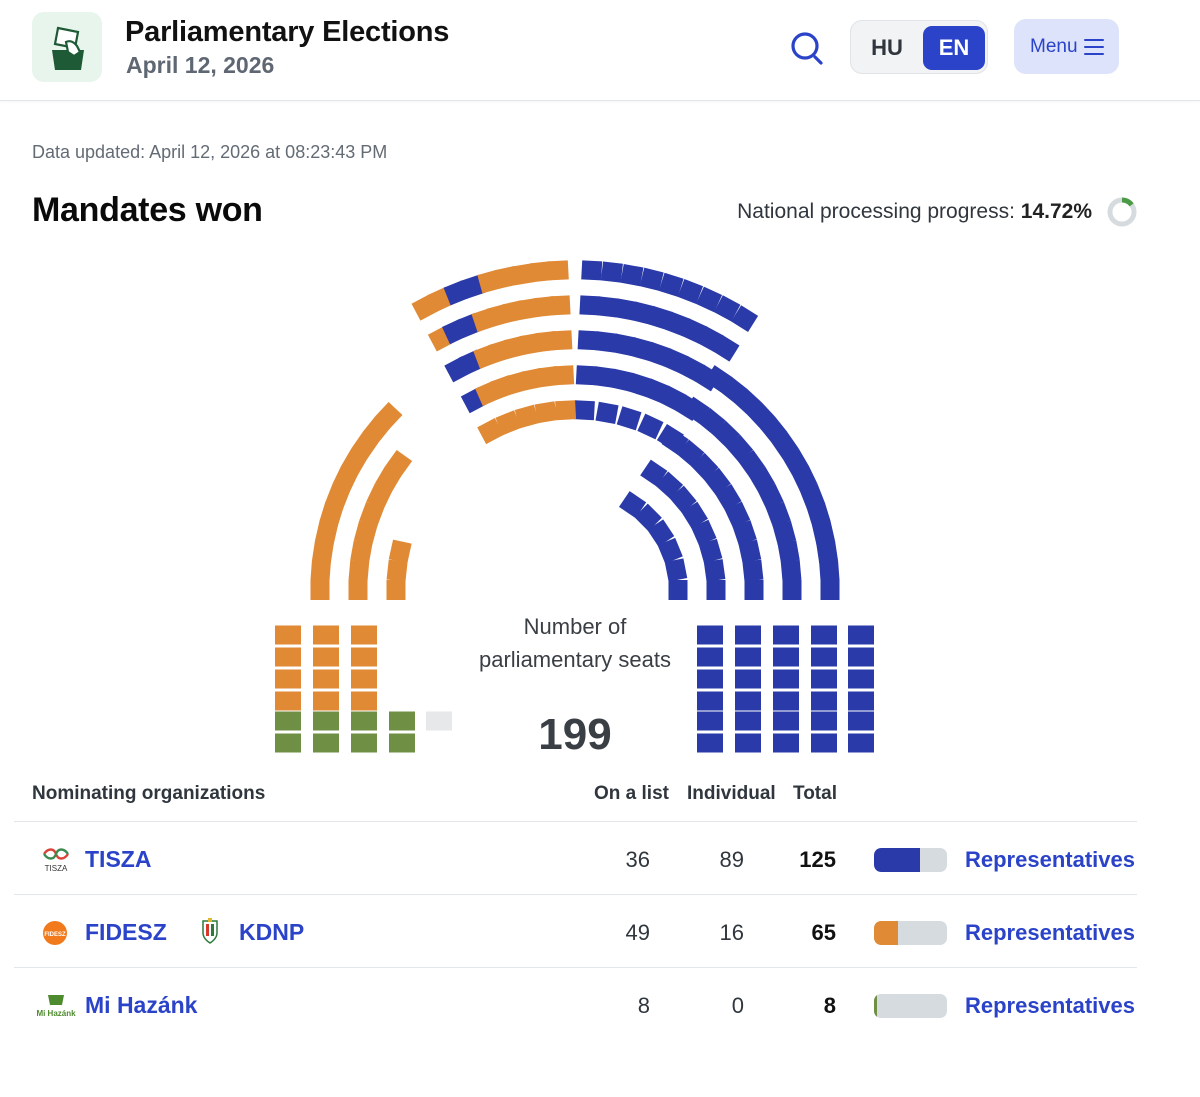 Image resolution: width=1200 pixels, height=1097 pixels. I want to click on page-title: Parliamentary Elections, so click(287, 32).